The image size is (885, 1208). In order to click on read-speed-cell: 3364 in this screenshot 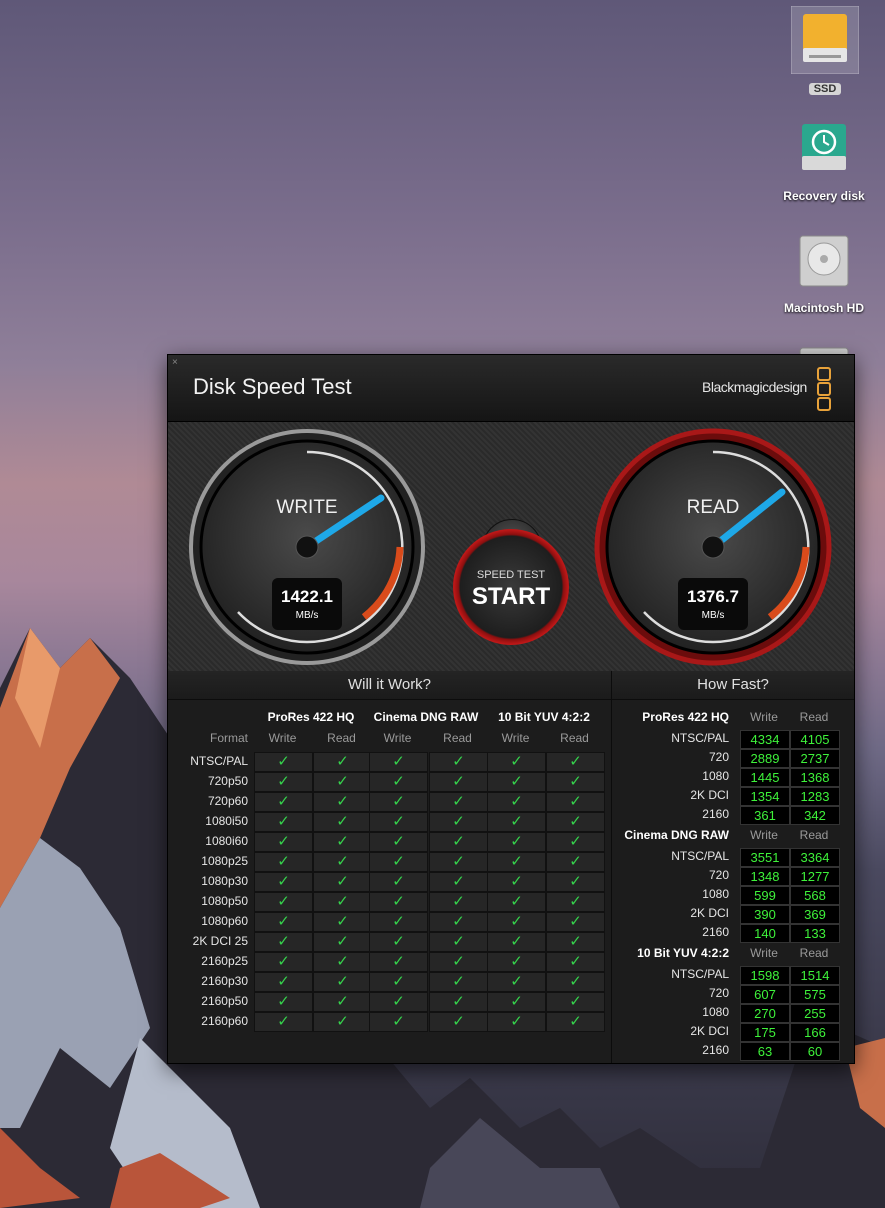, I will do `click(815, 857)`.